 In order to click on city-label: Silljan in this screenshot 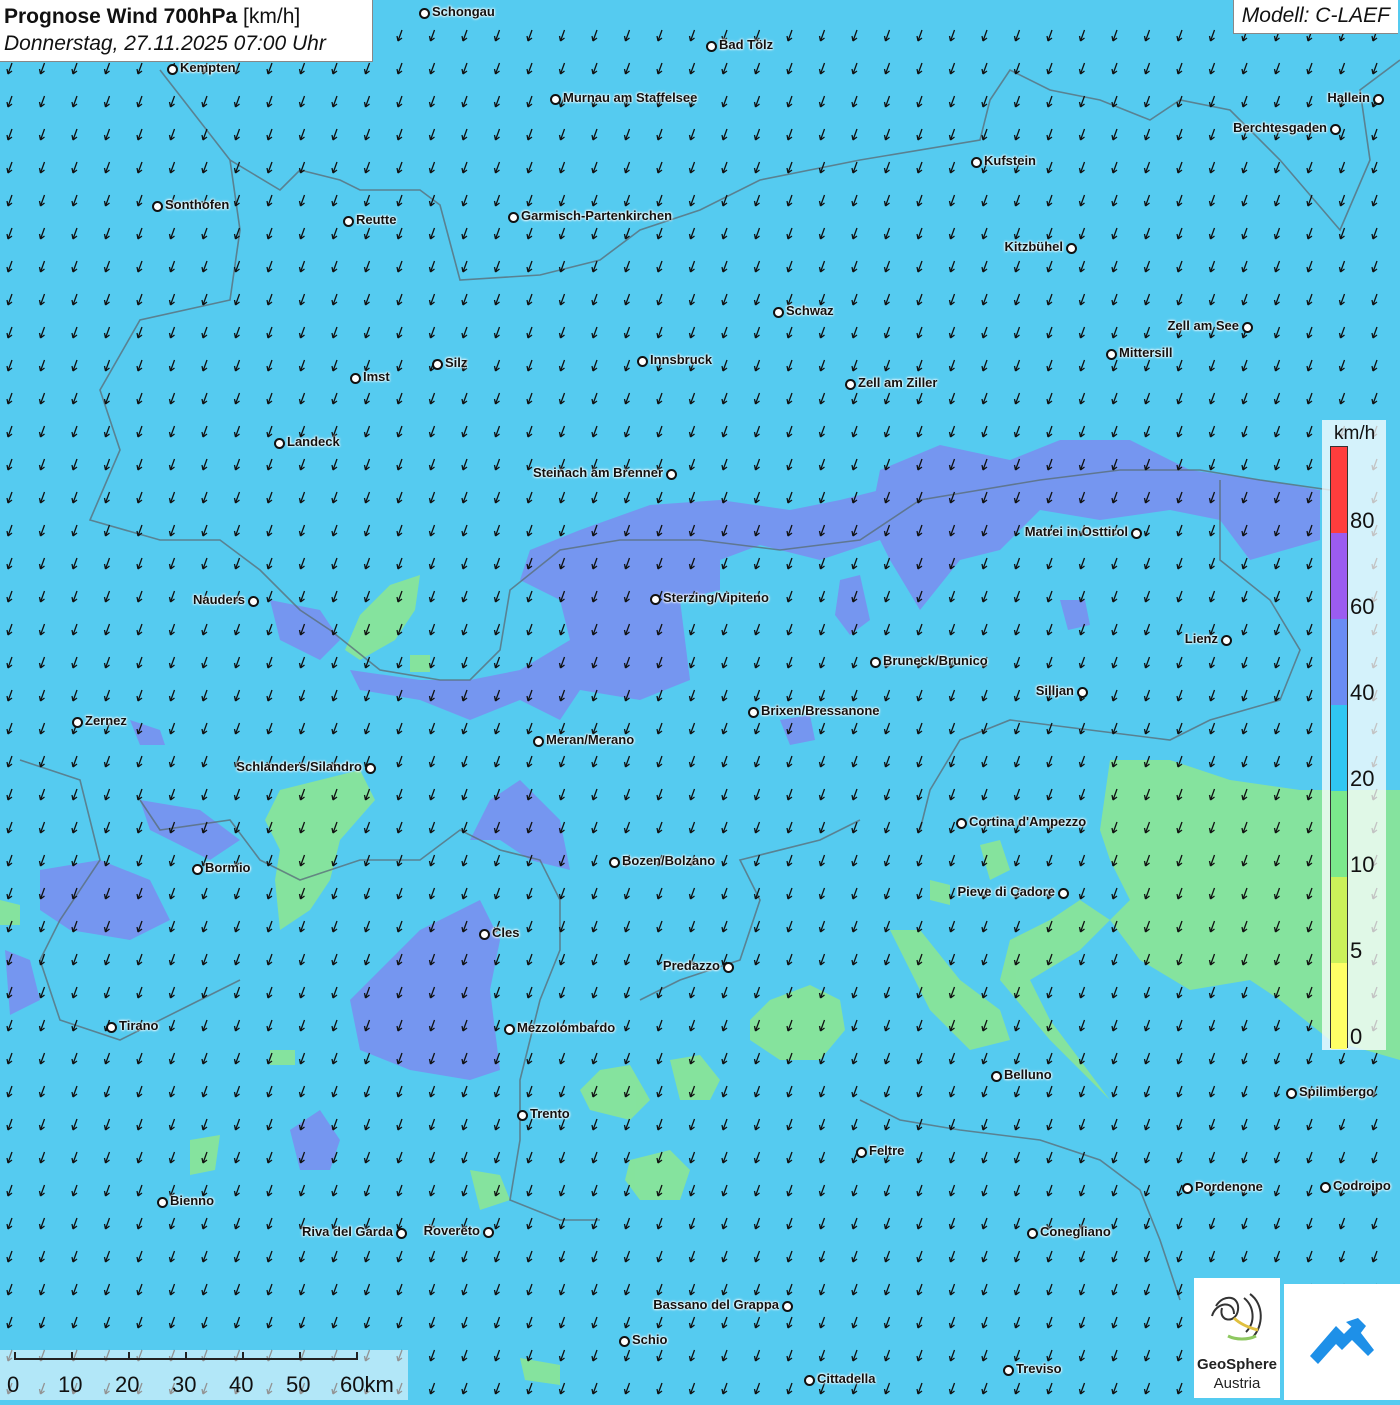, I will do `click(1054, 690)`.